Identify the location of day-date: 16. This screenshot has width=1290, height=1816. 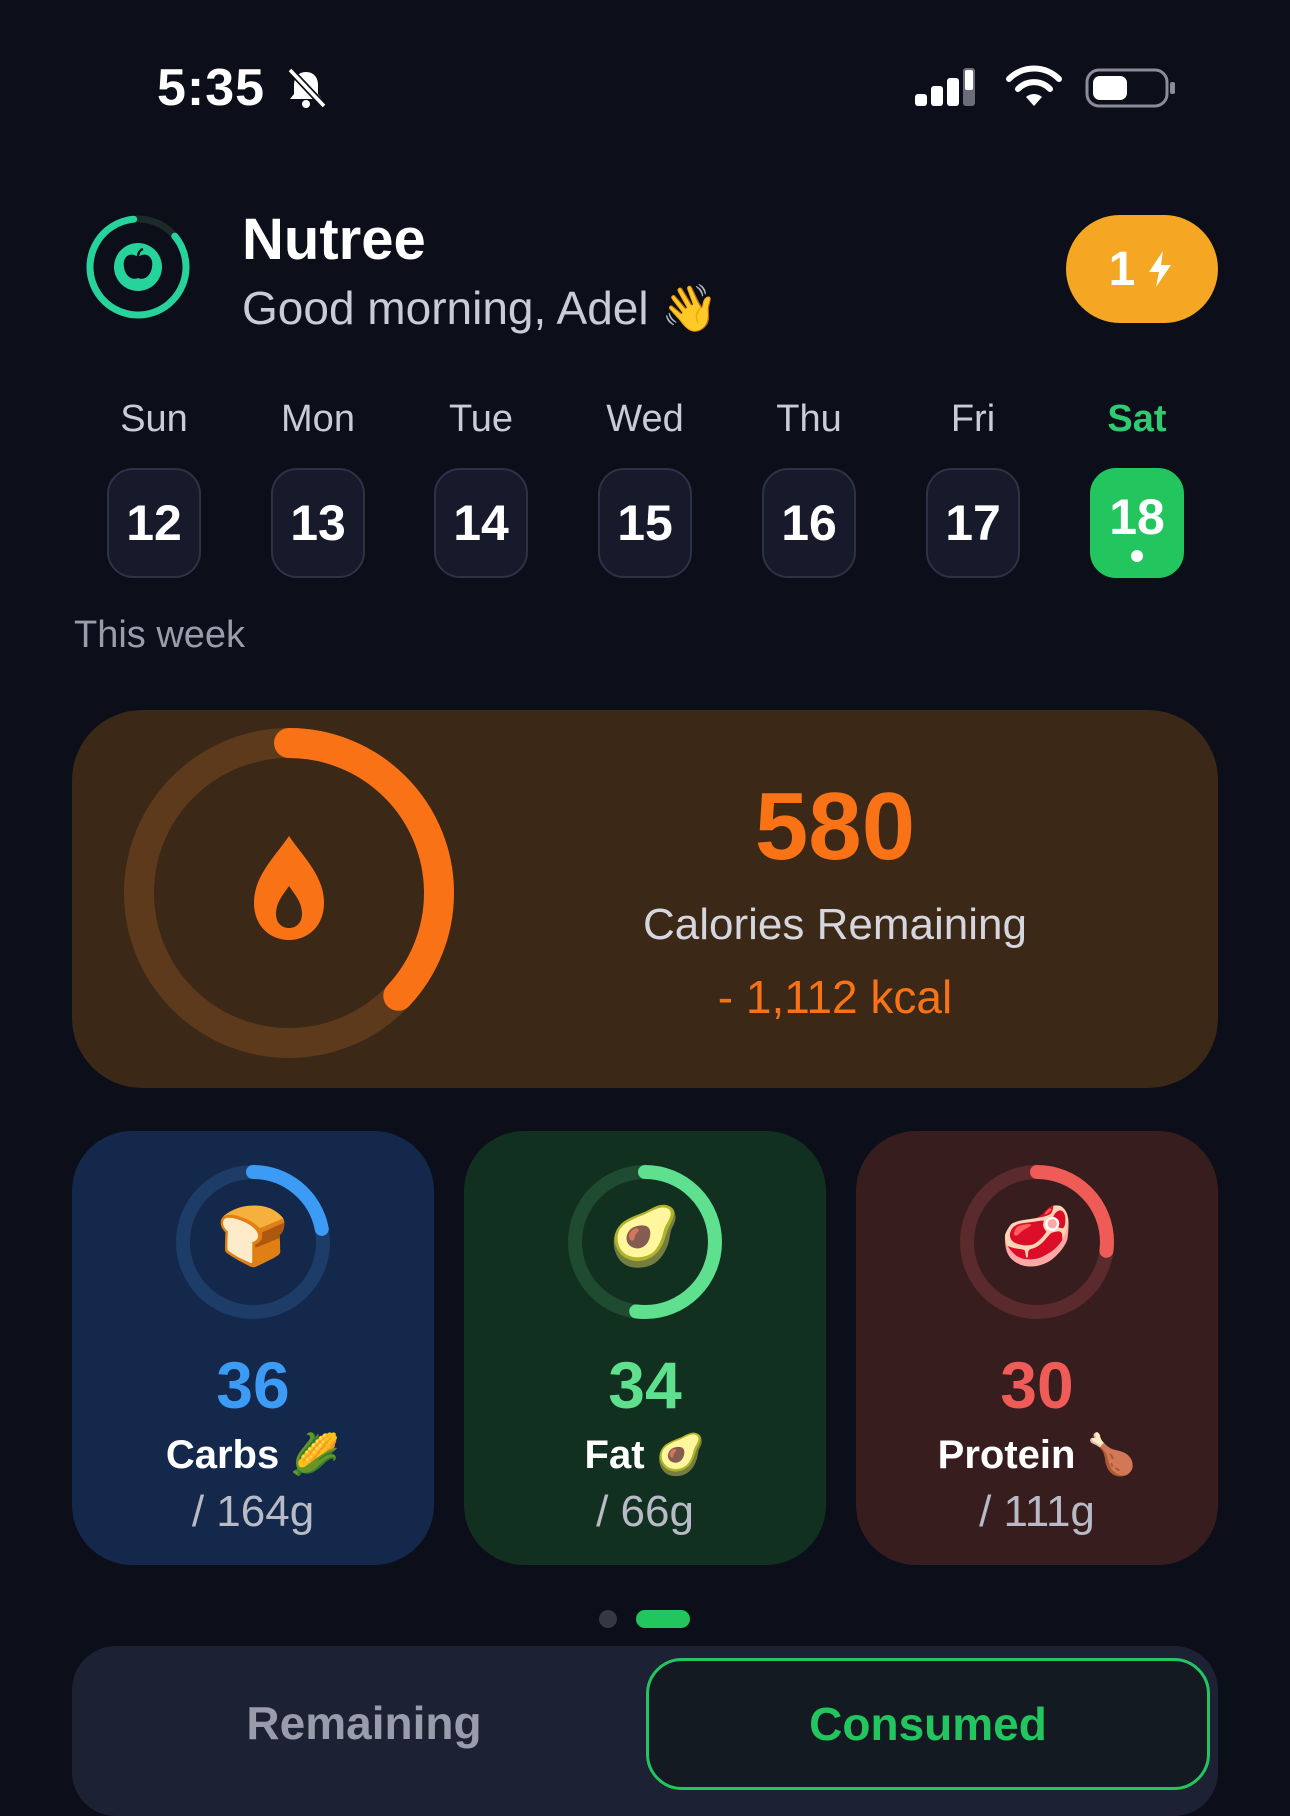
(809, 523).